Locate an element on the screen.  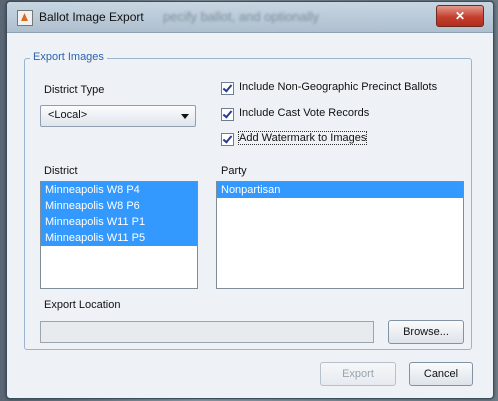
checkbox-label: Add Watermark to Images is located at coordinates (302, 138).